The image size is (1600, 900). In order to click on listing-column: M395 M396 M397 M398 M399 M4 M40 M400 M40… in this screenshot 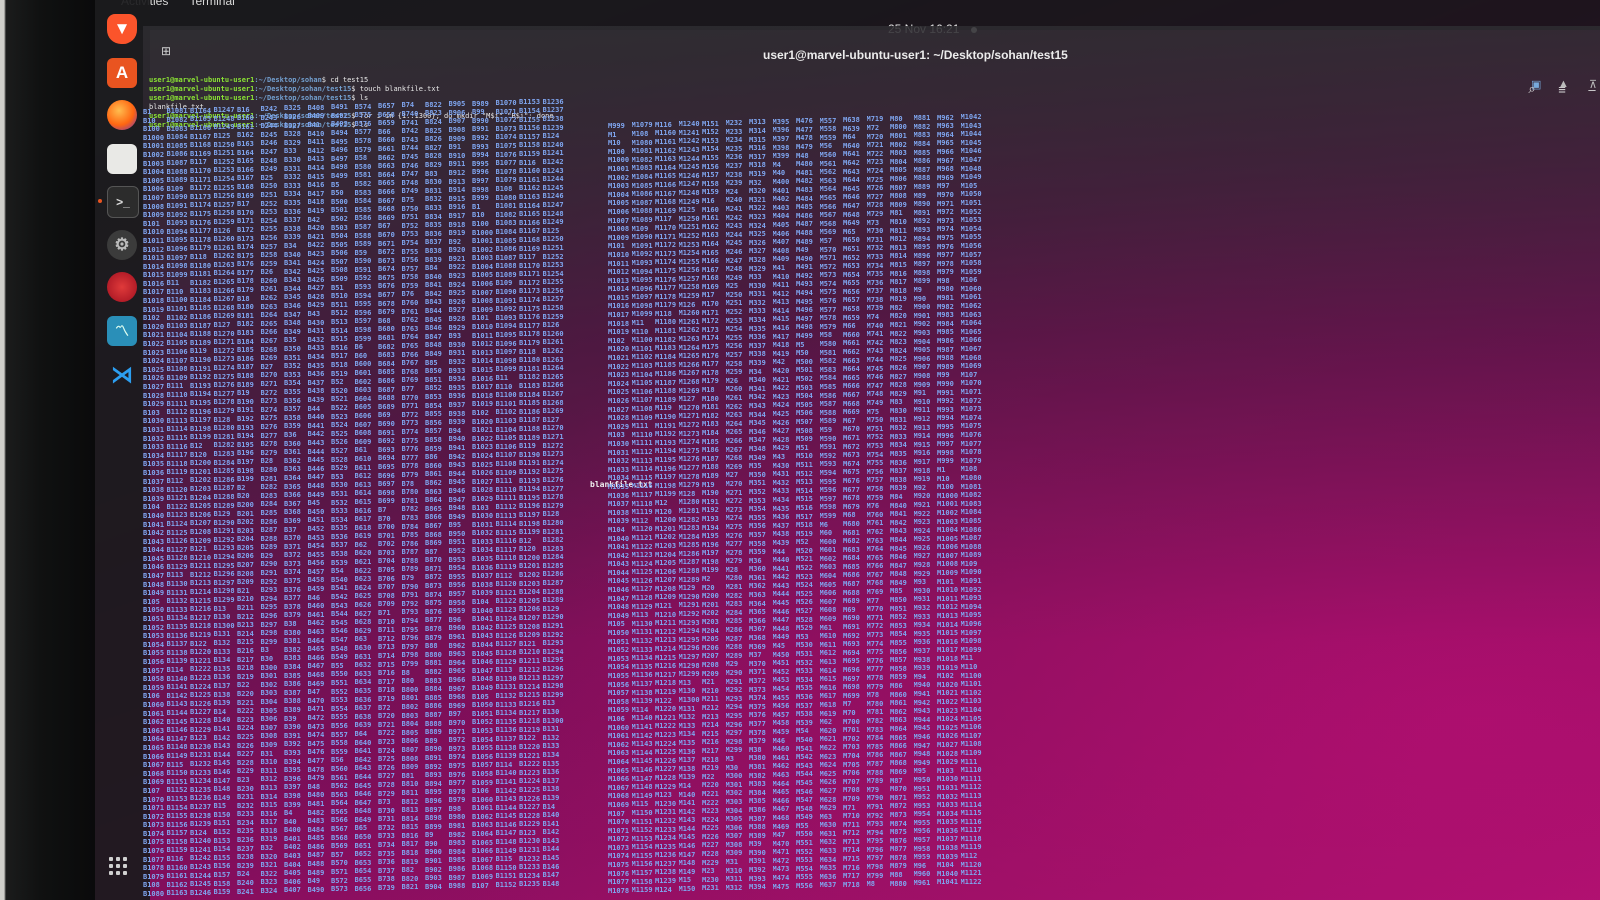, I will do `click(781, 504)`.